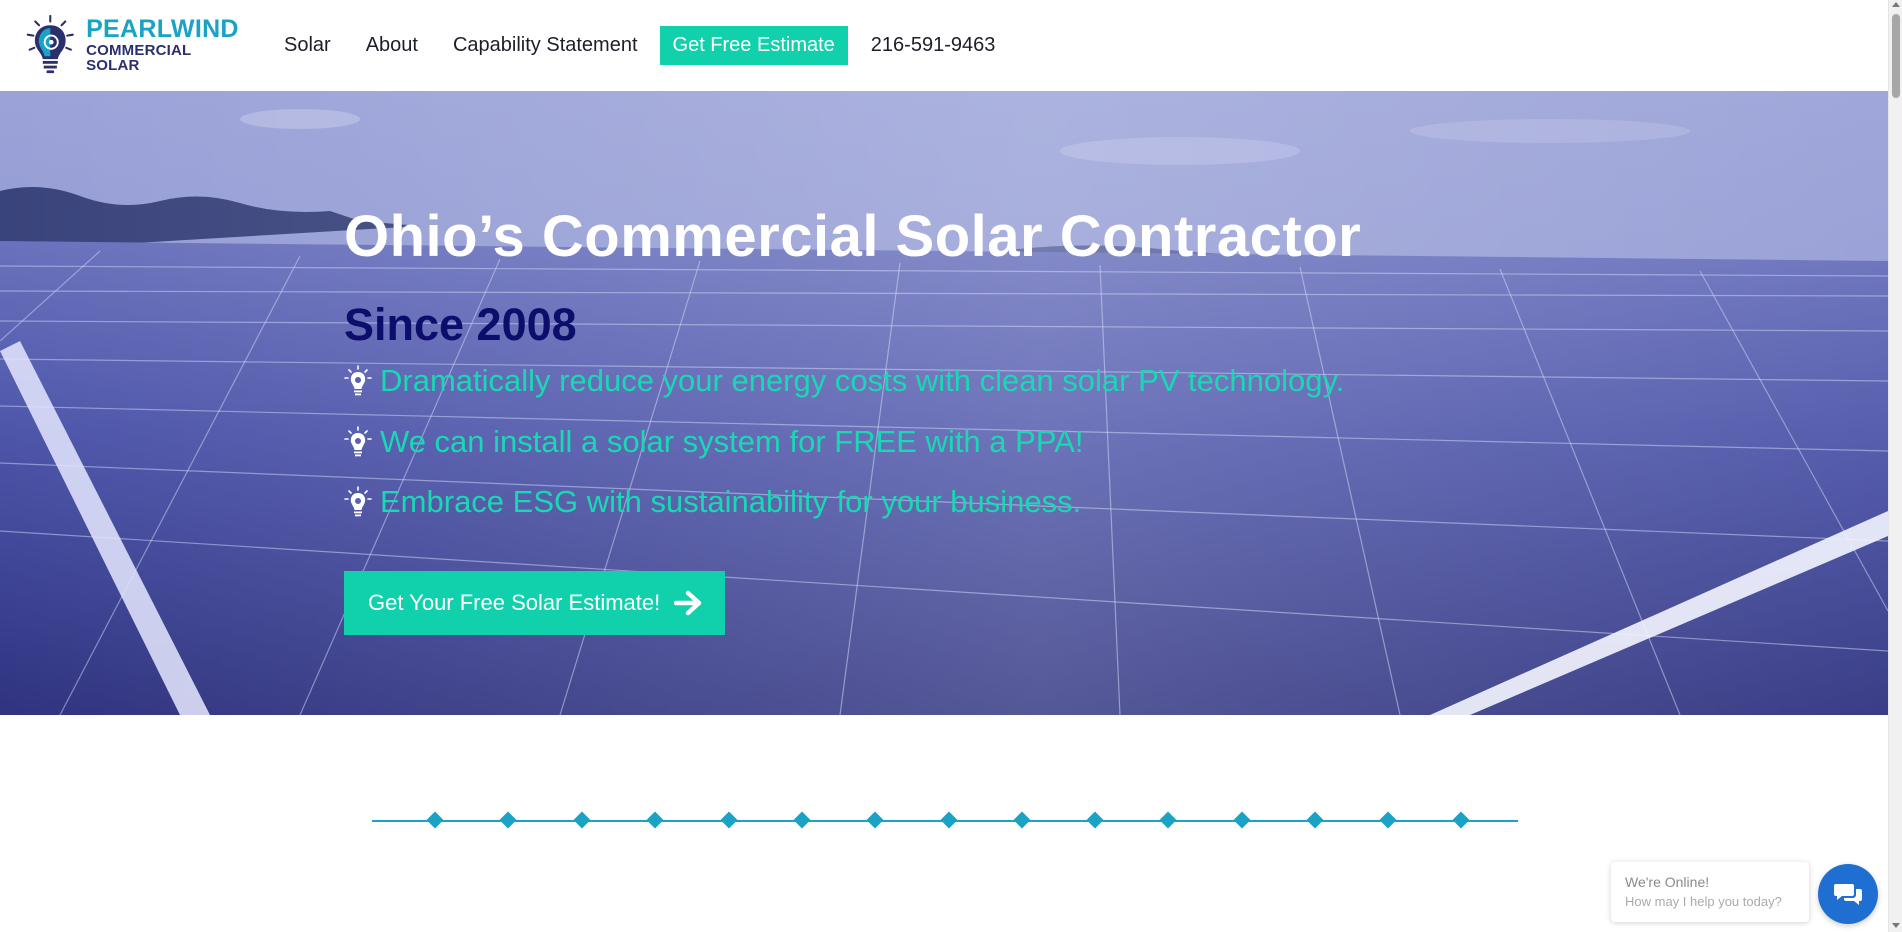 The image size is (1902, 932). Describe the element at coordinates (460, 324) in the screenshot. I see `hero-subtitle: Since 2008` at that location.